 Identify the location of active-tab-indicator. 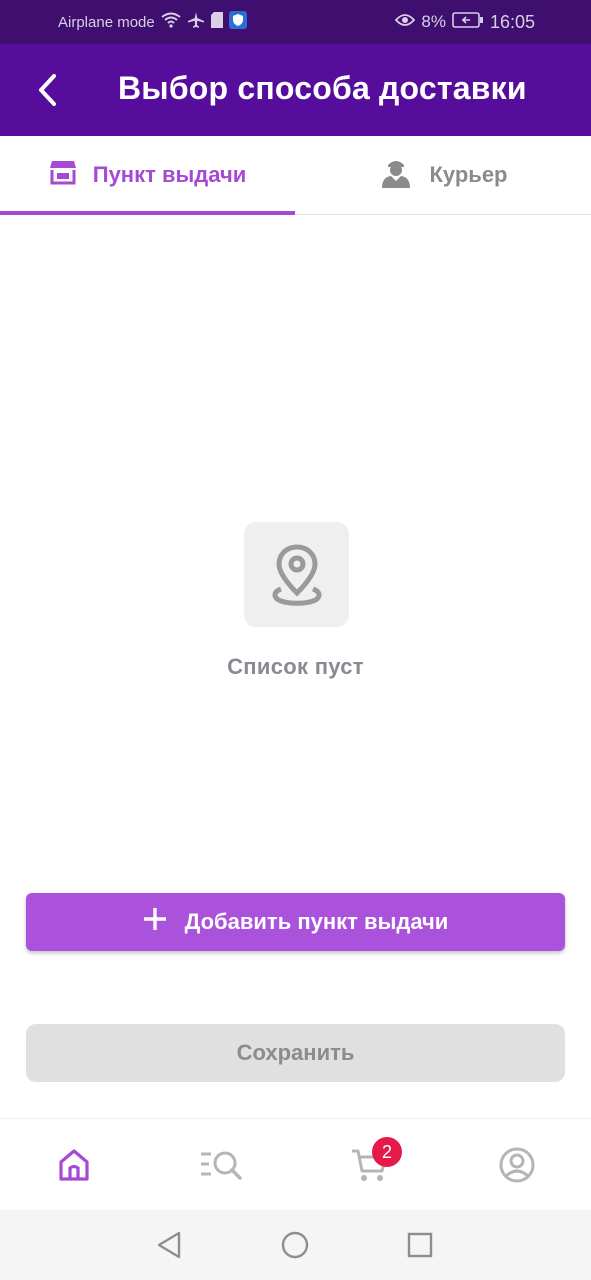
(147, 213).